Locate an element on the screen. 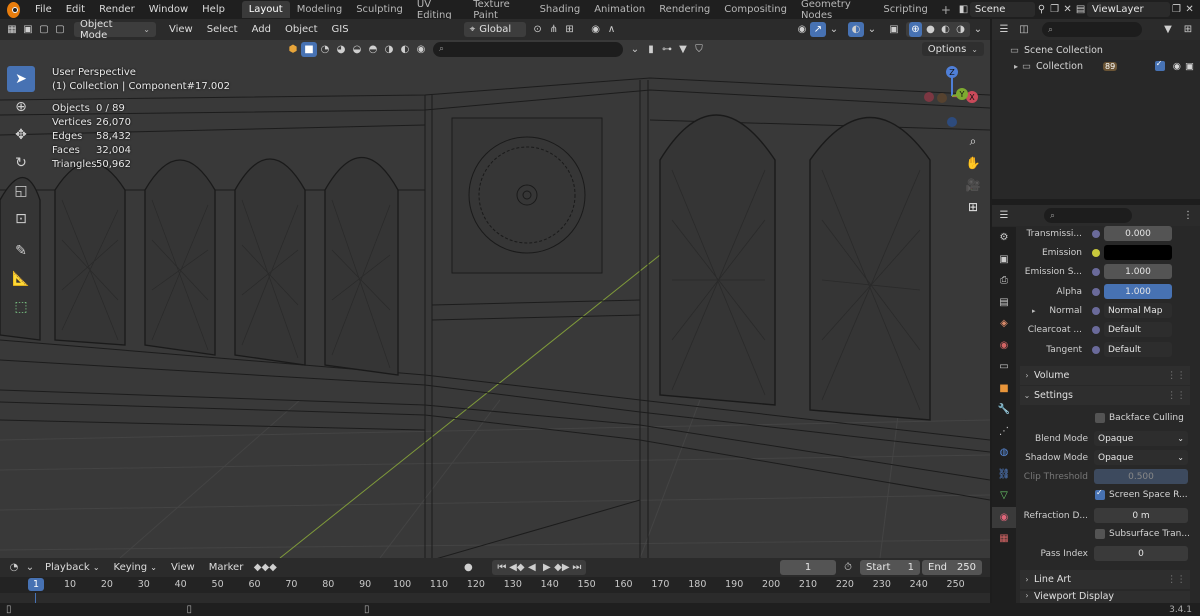  filter-mesh-icon: ■ is located at coordinates (309, 49).